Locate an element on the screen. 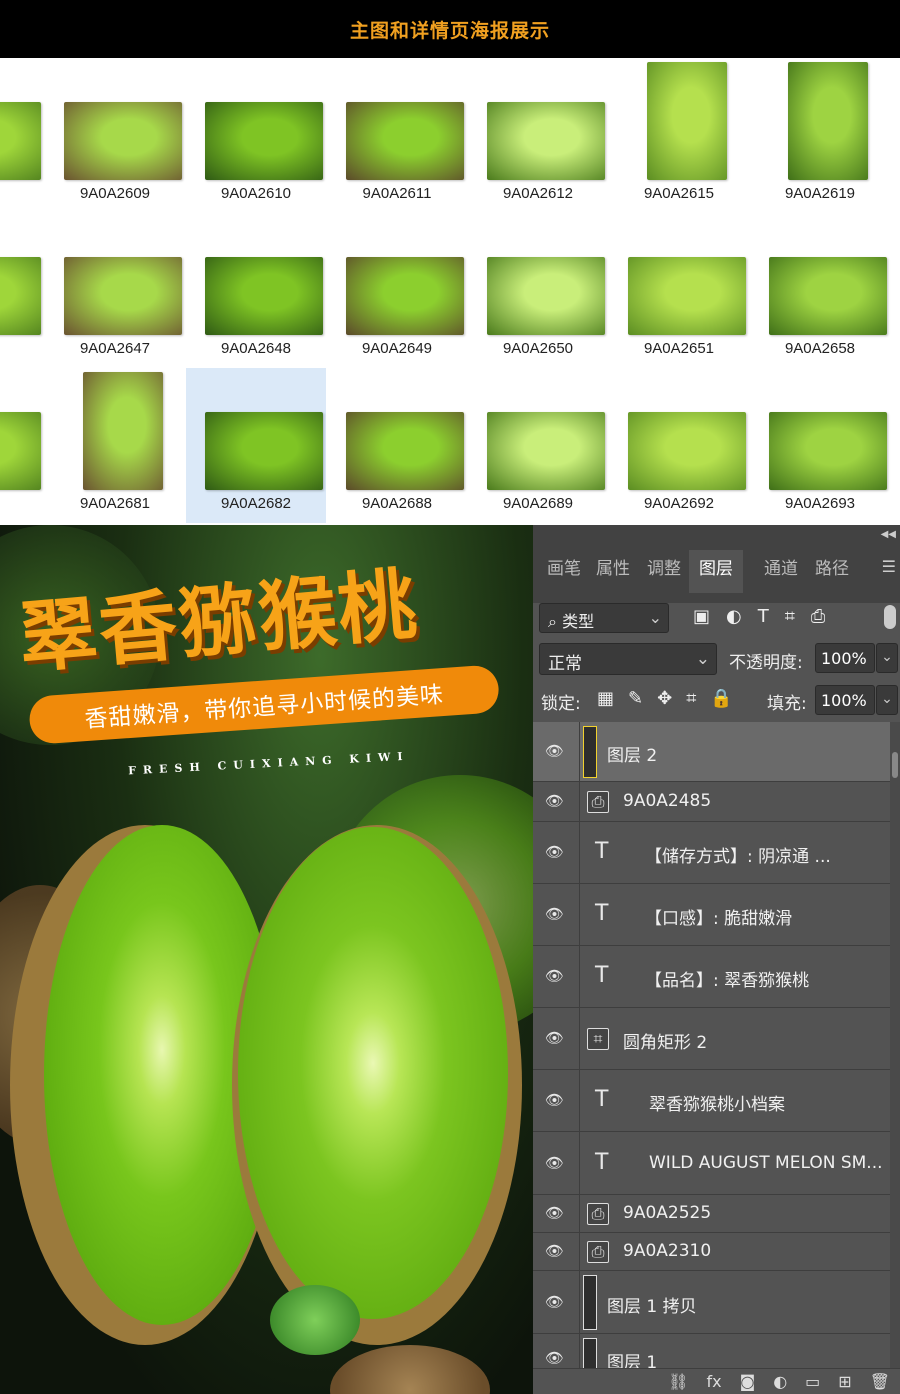  layer-row: 👁 ⎙ 9A0A2525 is located at coordinates (711, 1214).